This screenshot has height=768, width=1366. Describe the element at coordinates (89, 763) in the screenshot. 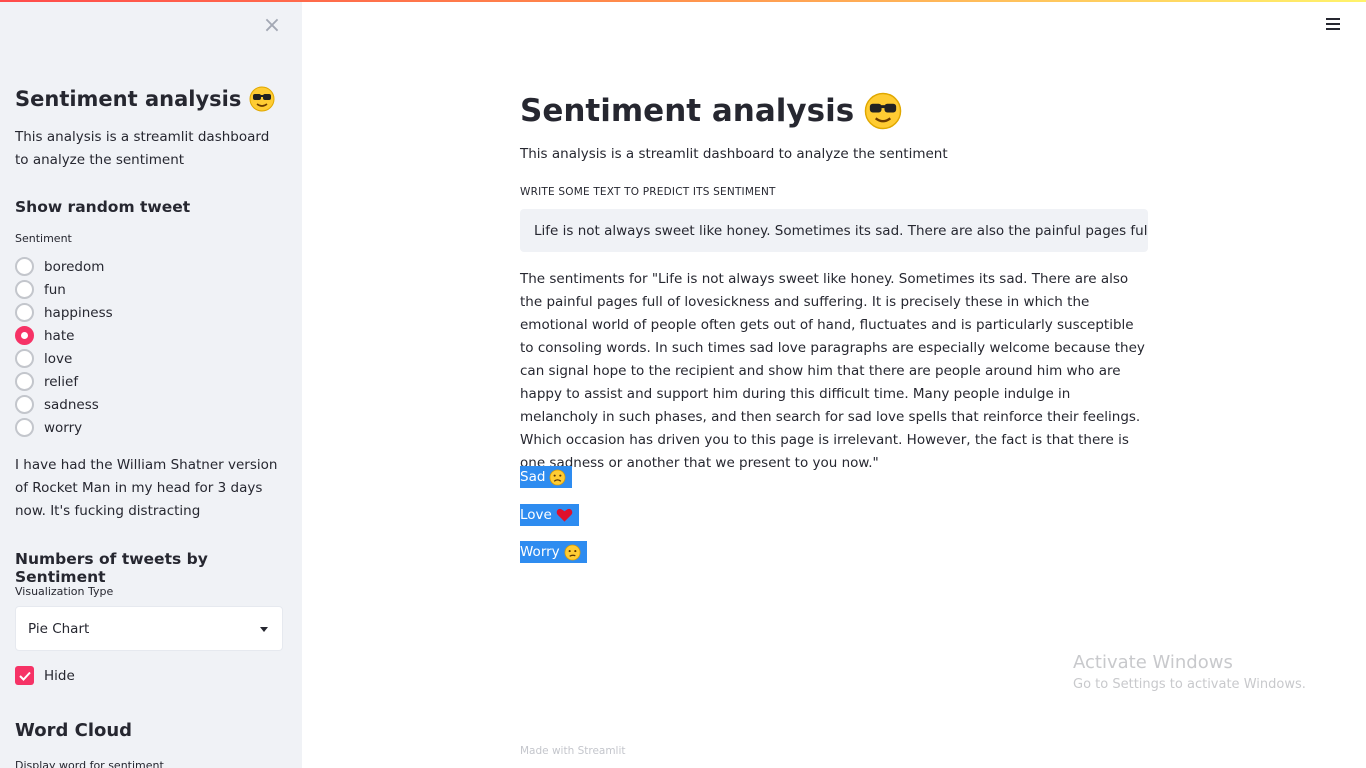

I see `word-cloud-label: Display word for sentiment` at that location.